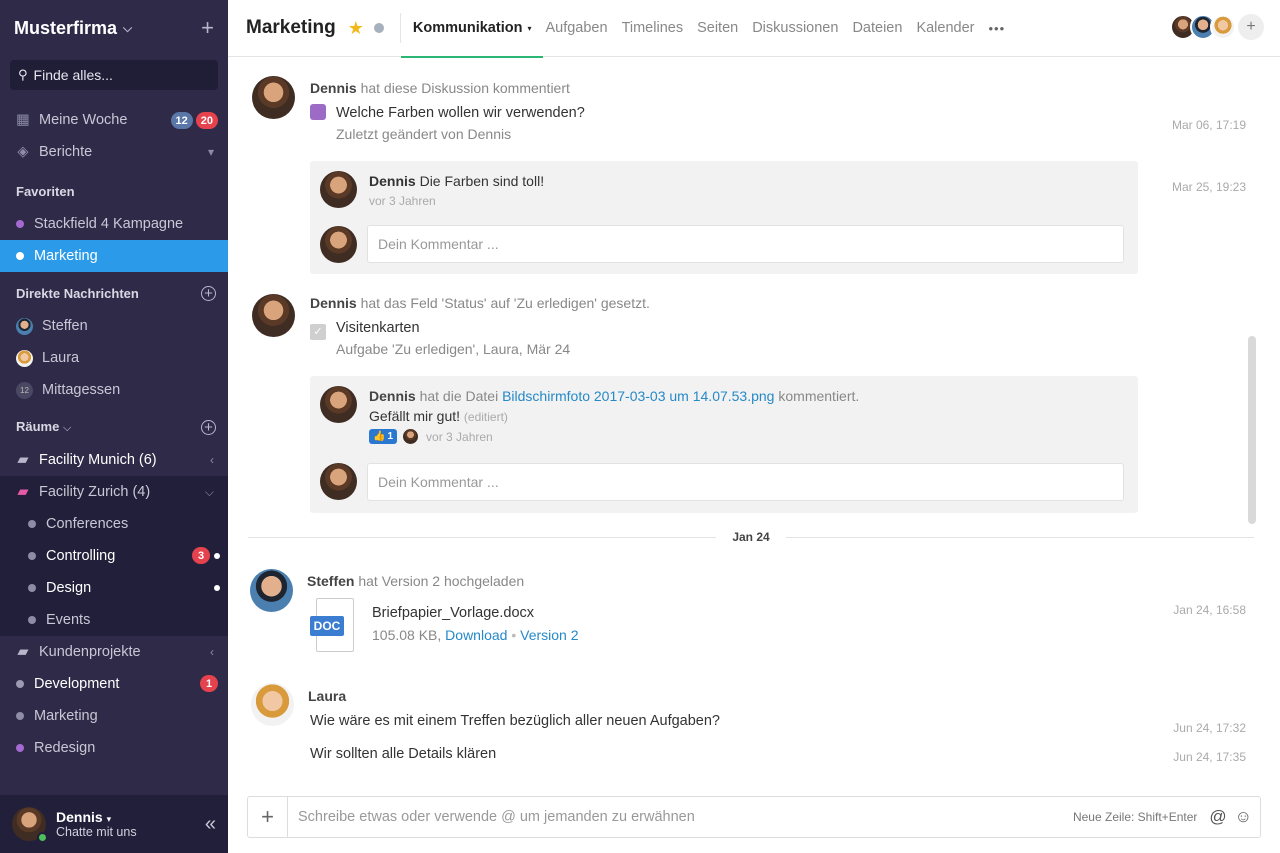  I want to click on tab-diskussionen: Diskussionen, so click(795, 28).